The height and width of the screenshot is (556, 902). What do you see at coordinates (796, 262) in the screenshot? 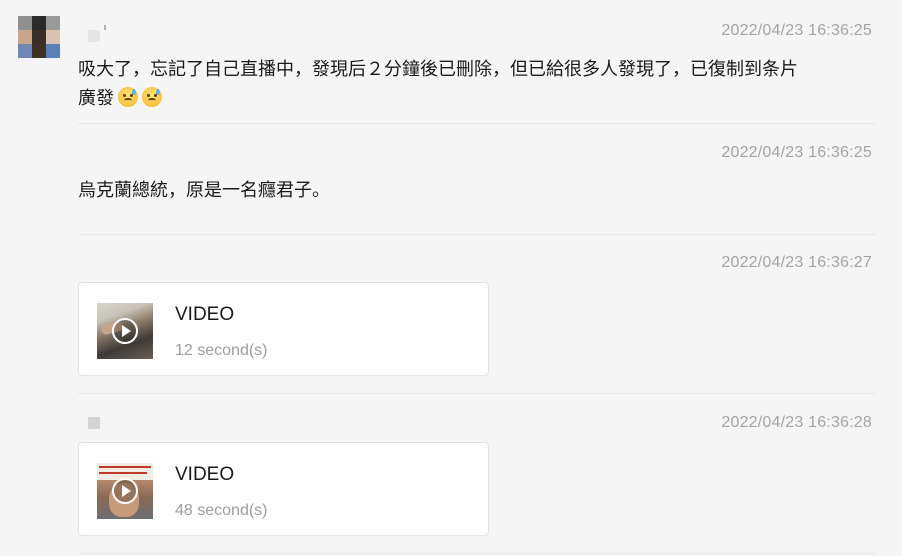
I see `message-timestamp: 2022/04/23 16:36:27` at bounding box center [796, 262].